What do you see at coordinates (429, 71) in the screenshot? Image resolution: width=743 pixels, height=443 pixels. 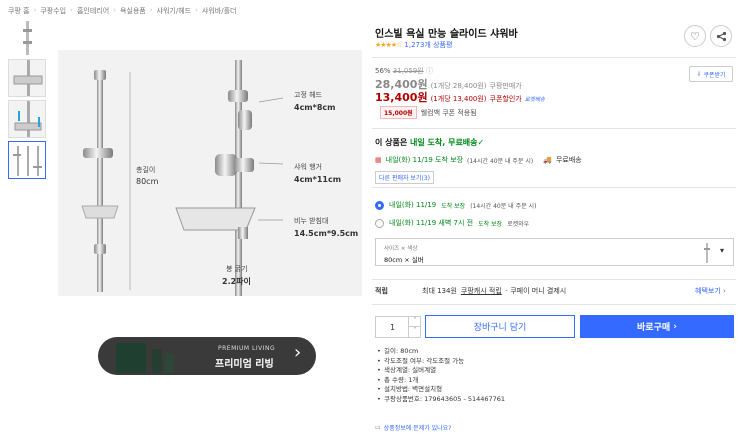 I see `info-icon: ⓘ` at bounding box center [429, 71].